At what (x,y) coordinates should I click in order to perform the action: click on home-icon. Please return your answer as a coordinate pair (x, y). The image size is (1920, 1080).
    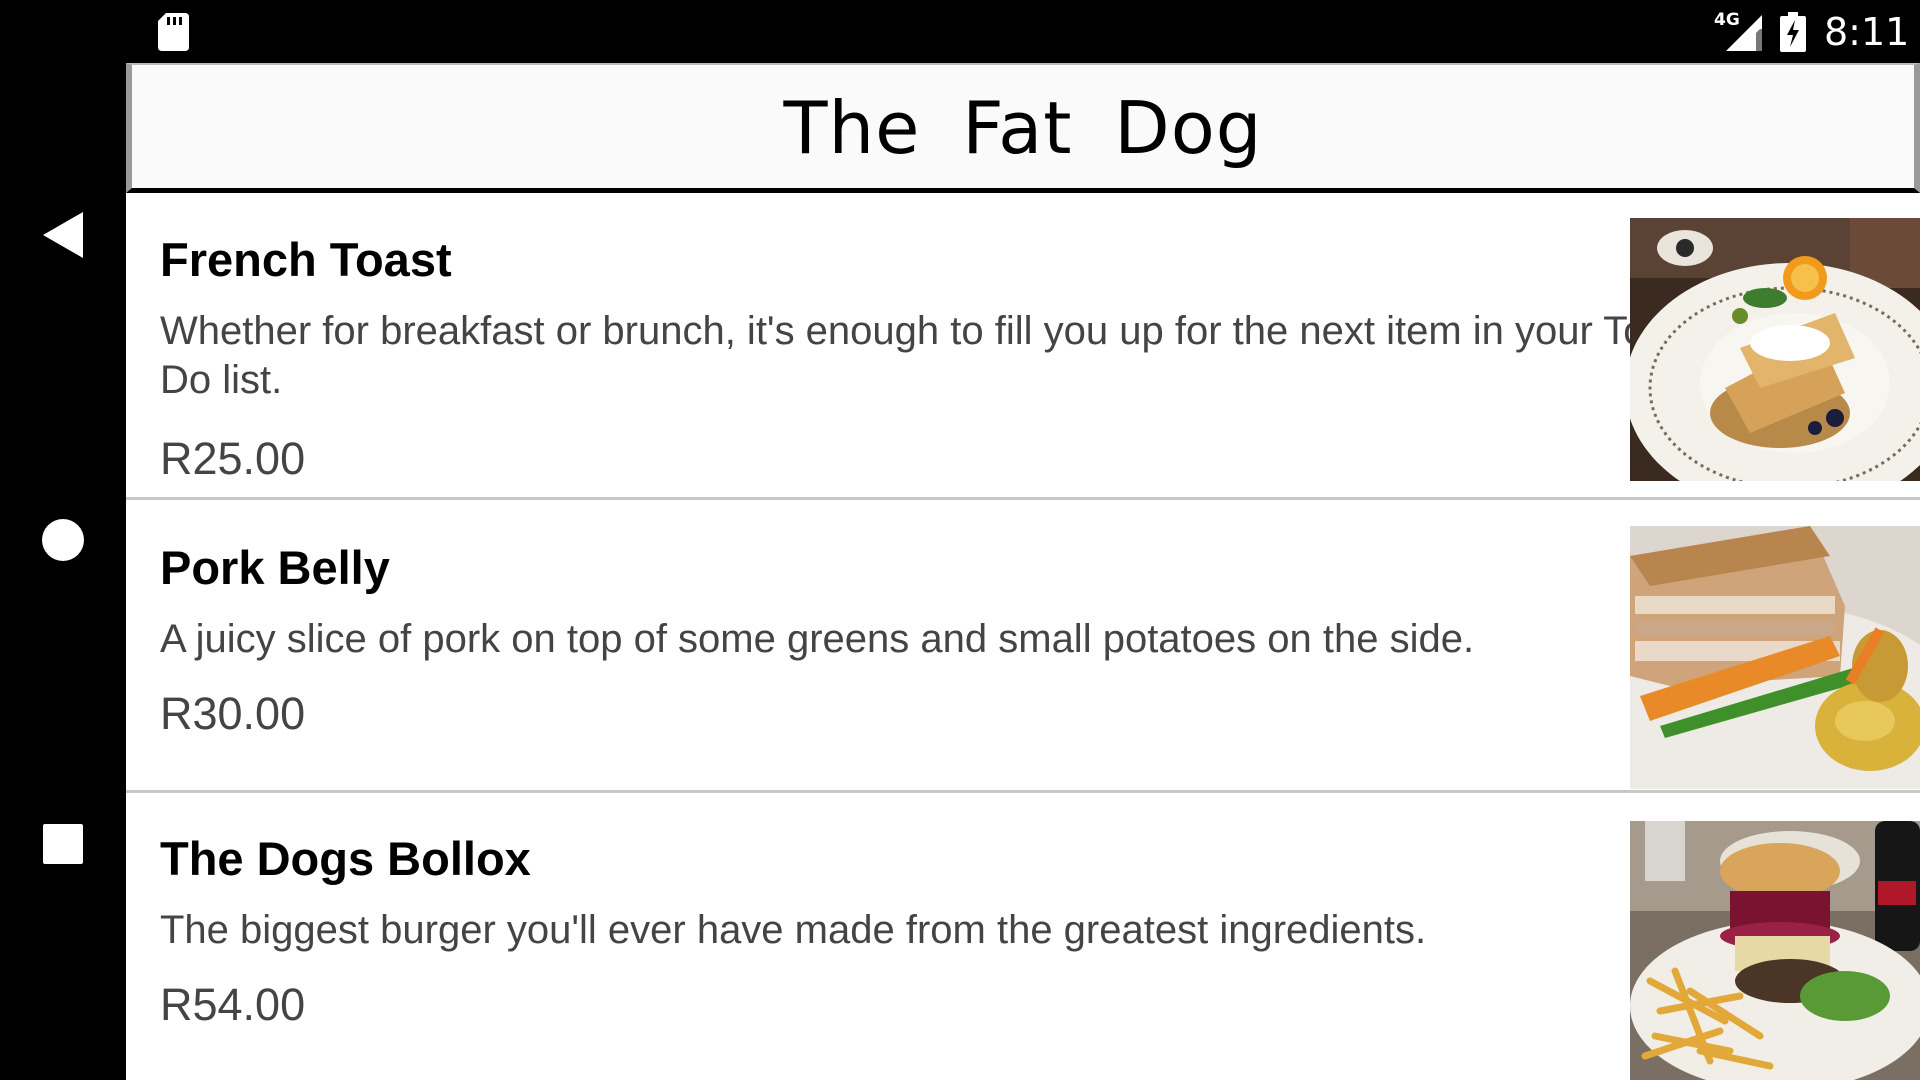
    Looking at the image, I should click on (63, 540).